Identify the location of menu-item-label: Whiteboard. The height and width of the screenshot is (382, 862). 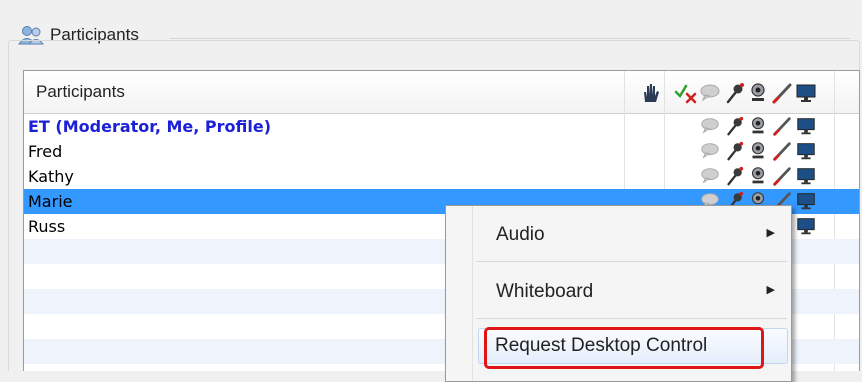
(545, 291).